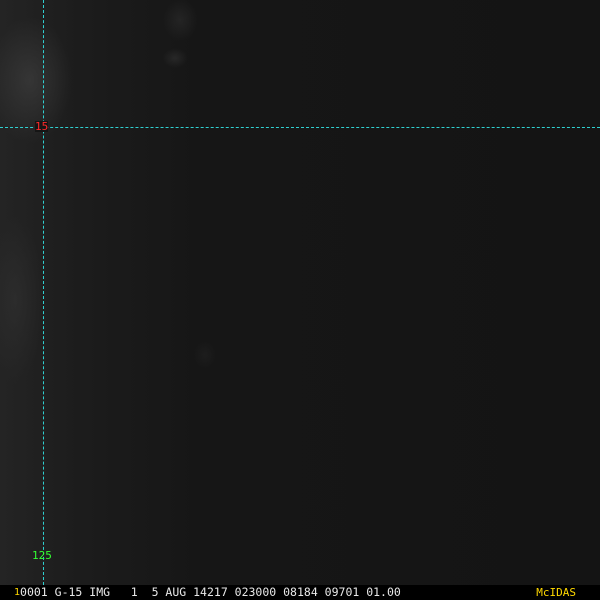  I want to click on latitude-gridline, so click(300, 127).